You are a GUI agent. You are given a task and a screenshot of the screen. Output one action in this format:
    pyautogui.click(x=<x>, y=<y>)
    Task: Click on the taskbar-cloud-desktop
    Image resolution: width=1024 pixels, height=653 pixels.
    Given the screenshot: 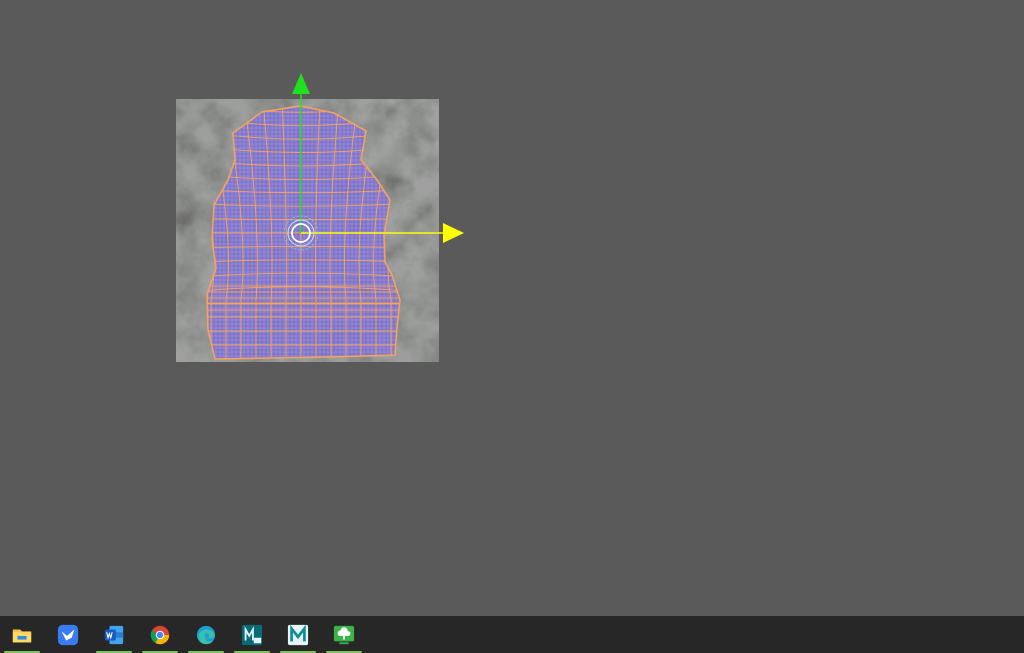 What is the action you would take?
    pyautogui.click(x=344, y=634)
    